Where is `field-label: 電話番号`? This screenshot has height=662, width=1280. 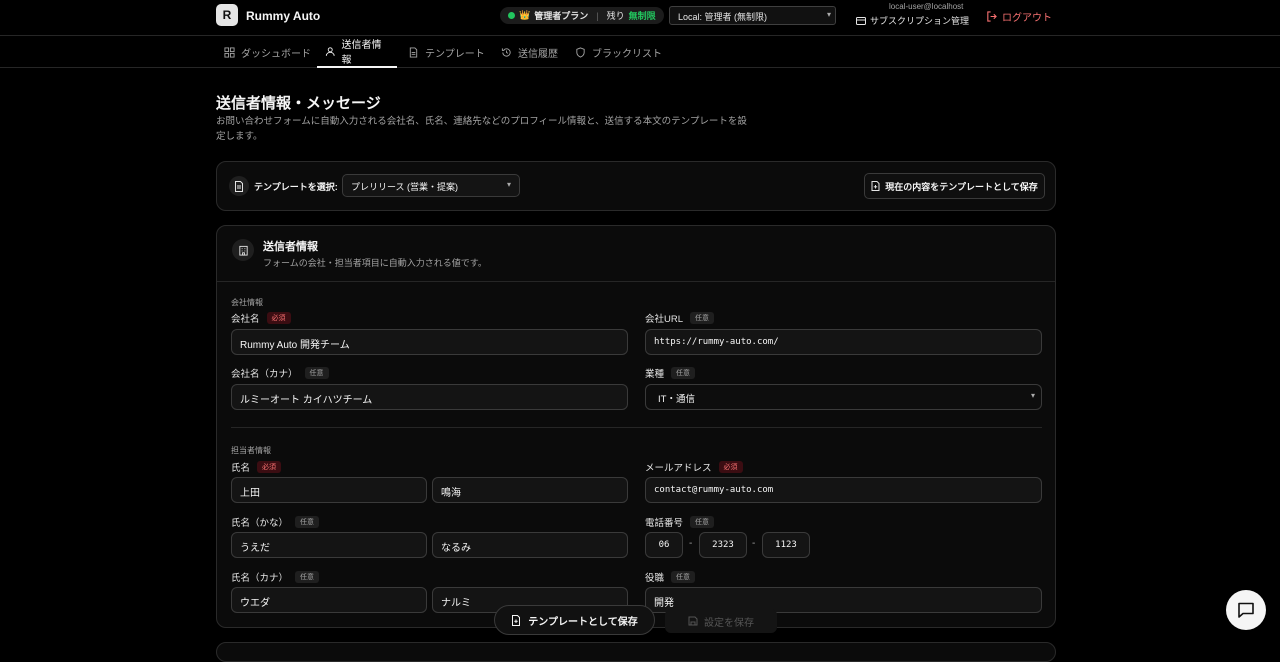
field-label: 電話番号 is located at coordinates (664, 523).